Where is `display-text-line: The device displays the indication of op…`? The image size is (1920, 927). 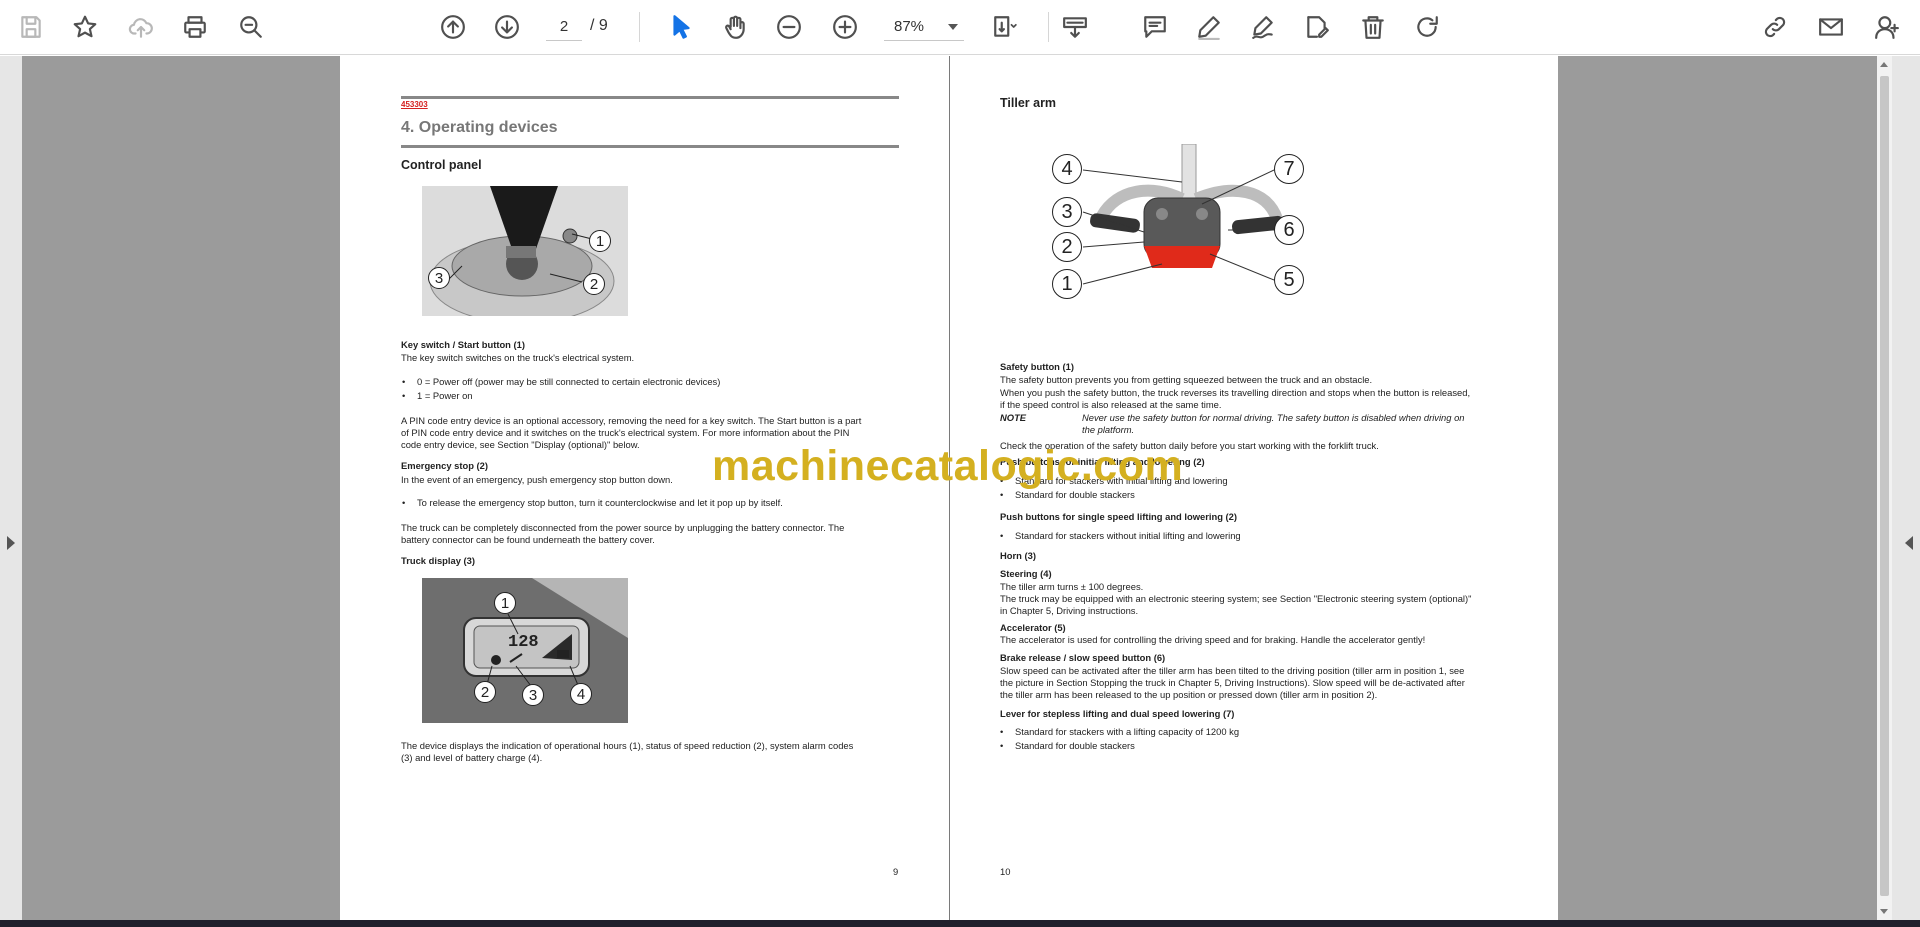
display-text-line: The device displays the indication of op… is located at coordinates (627, 745).